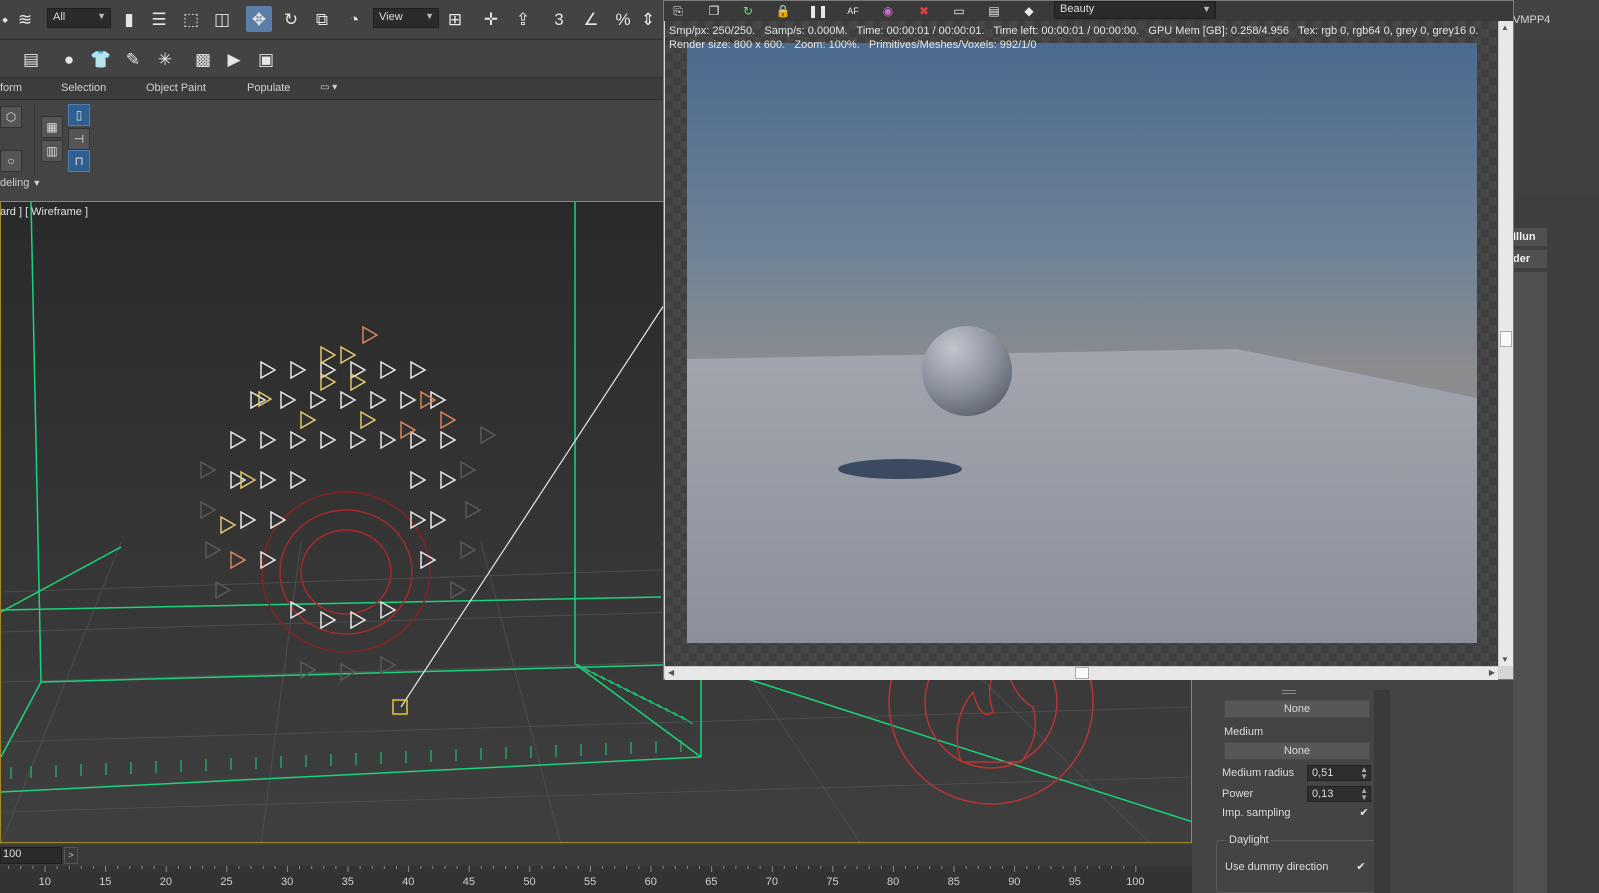  Describe the element at coordinates (406, 18) in the screenshot. I see `ref-coord-dropdown: View ▼` at that location.